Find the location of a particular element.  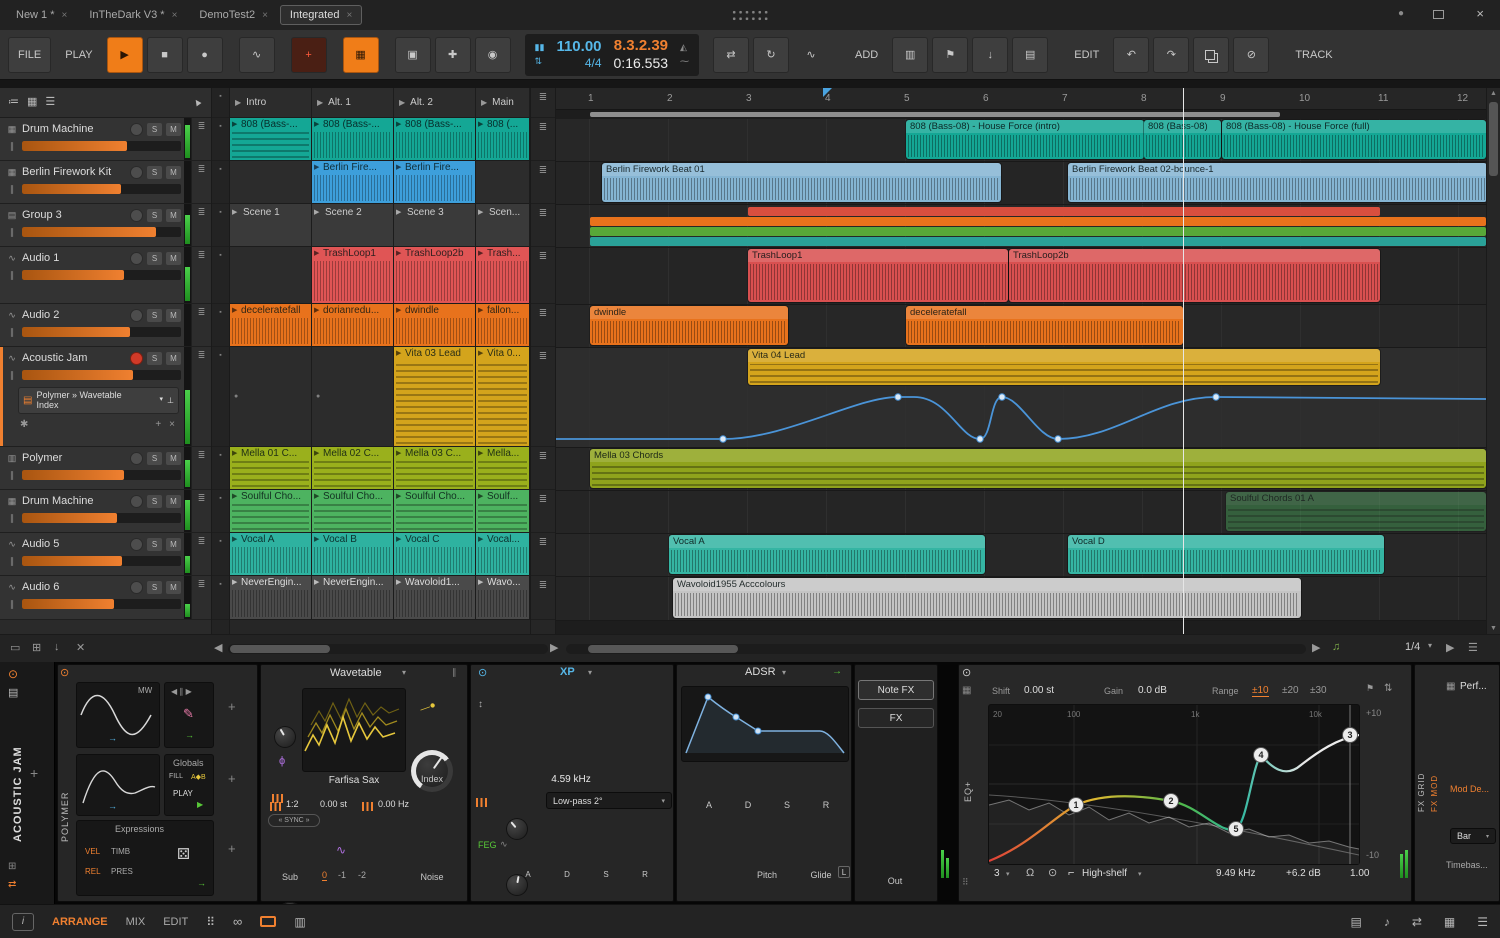

timebase-dropdown: Bar ▾ is located at coordinates (1473, 836).